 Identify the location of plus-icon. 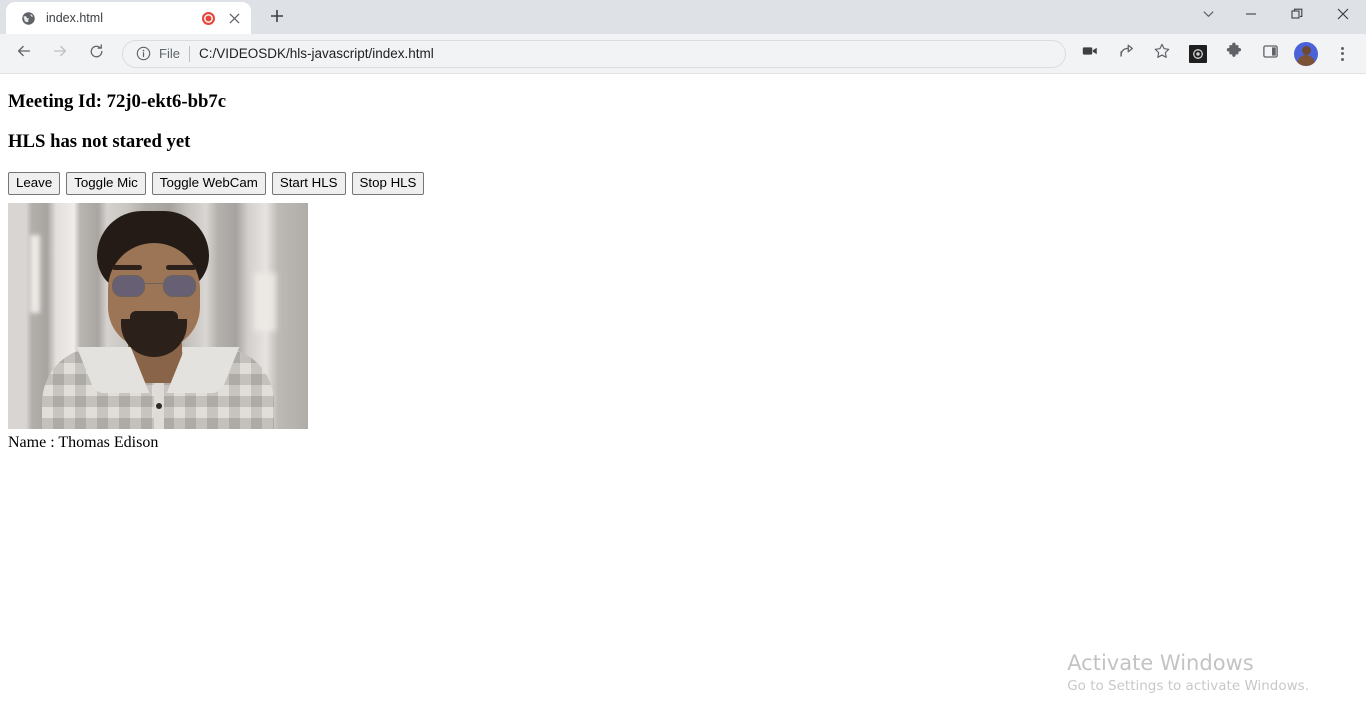
(277, 18).